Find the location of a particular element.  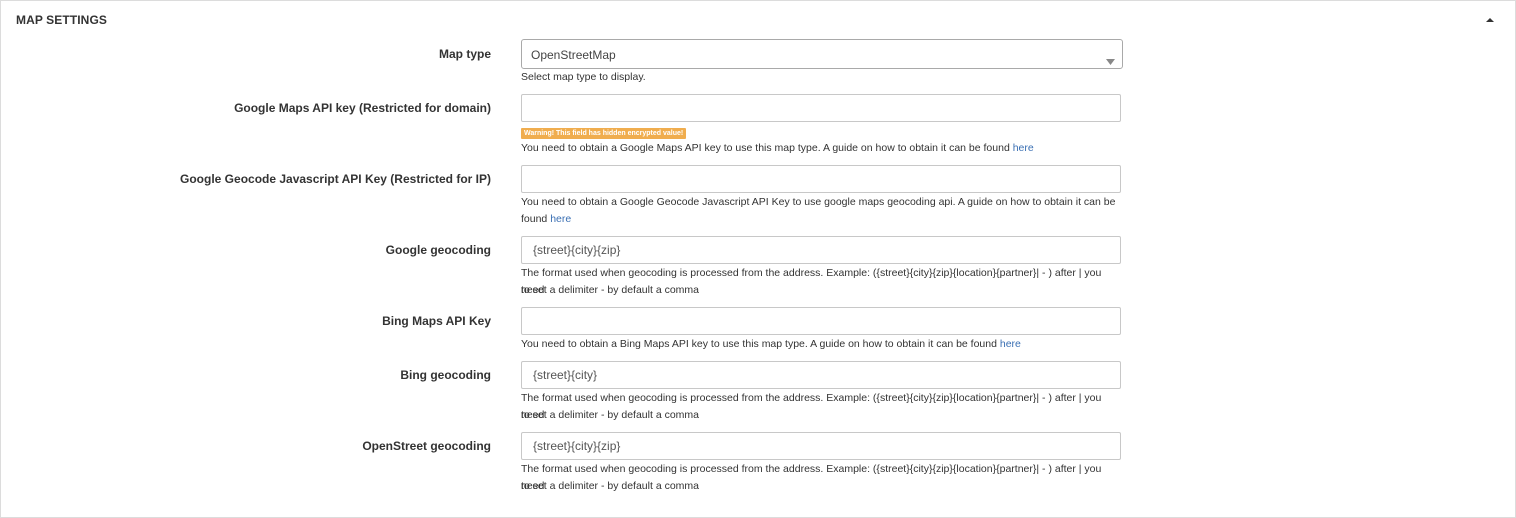

google-geocode-key-help-line2: found here is located at coordinates (821, 219).